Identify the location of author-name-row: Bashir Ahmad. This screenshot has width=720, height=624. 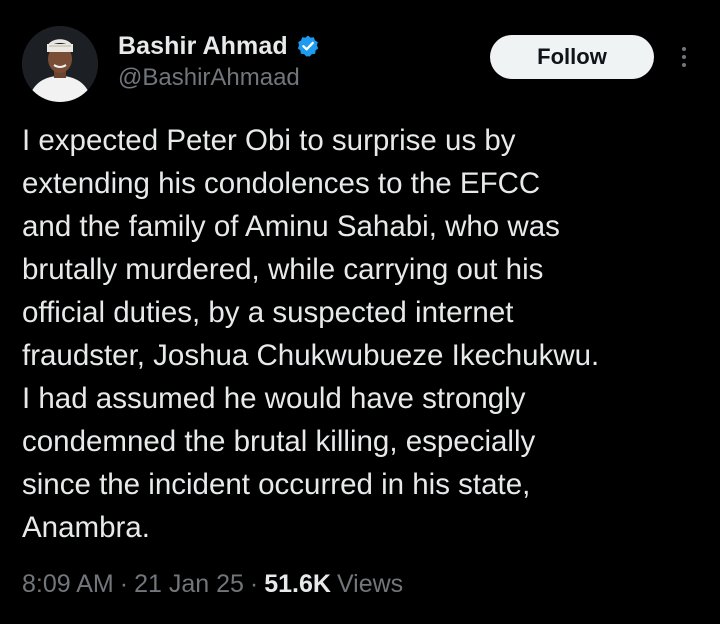
(219, 46).